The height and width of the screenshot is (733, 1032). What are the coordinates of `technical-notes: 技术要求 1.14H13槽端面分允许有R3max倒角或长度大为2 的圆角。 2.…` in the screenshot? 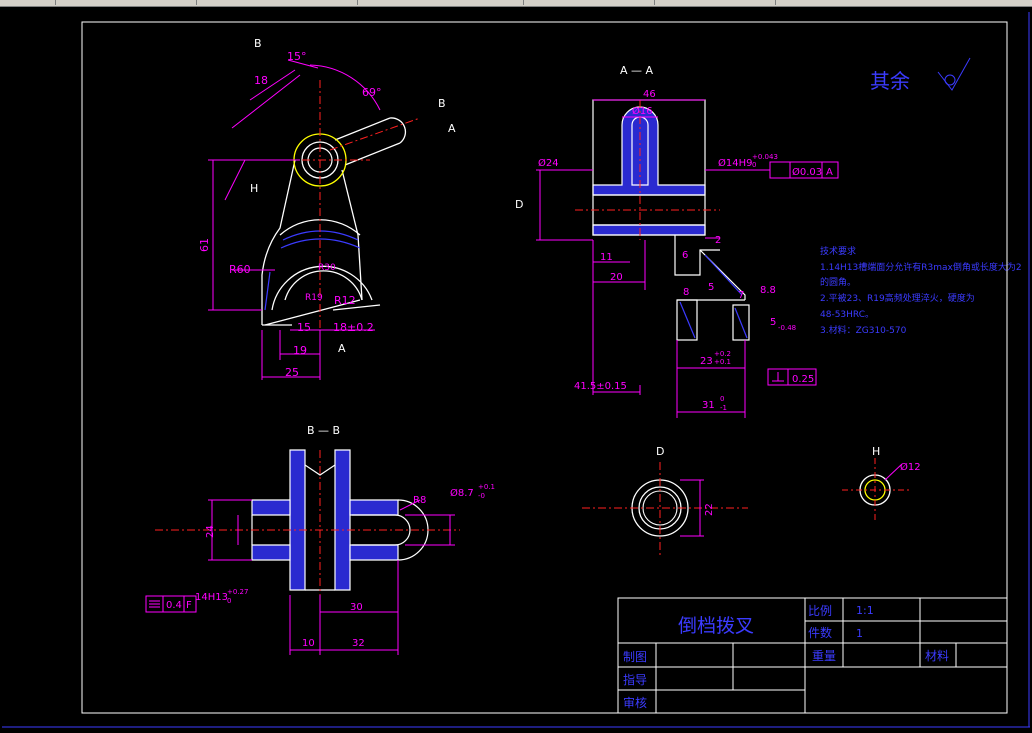 It's located at (921, 290).